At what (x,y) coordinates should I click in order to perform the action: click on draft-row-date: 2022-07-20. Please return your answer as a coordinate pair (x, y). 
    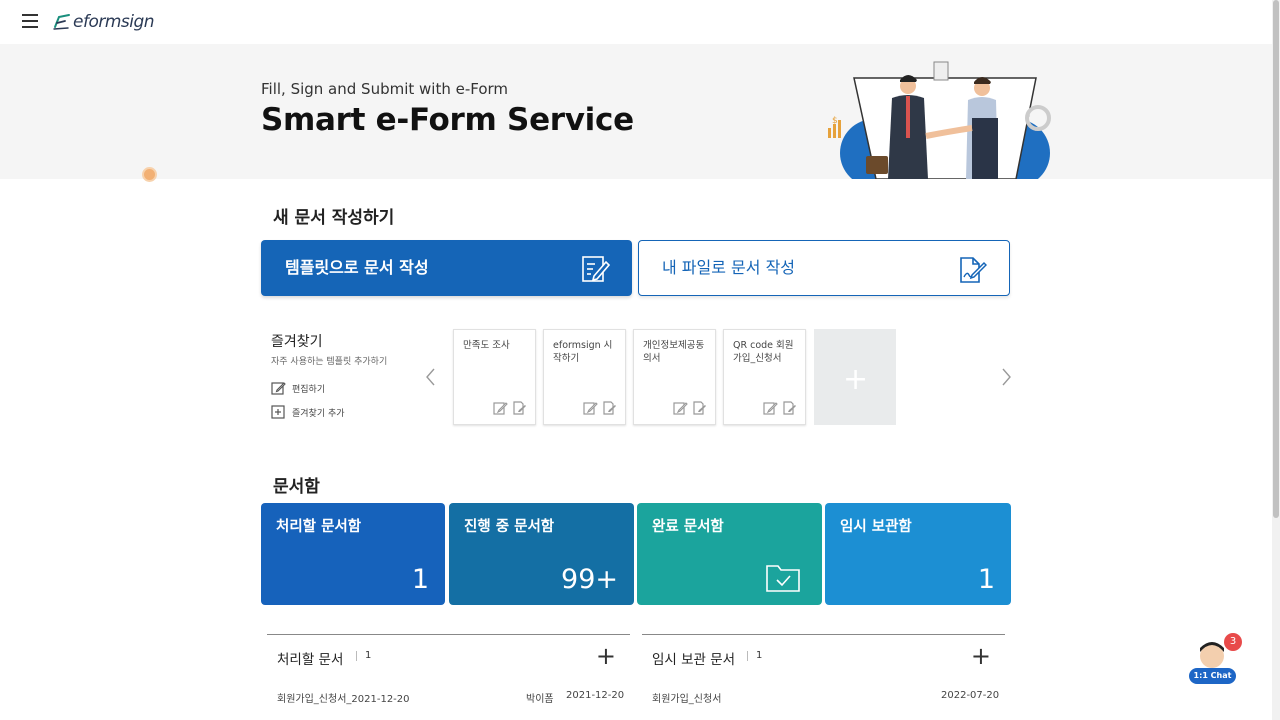
    Looking at the image, I should click on (970, 695).